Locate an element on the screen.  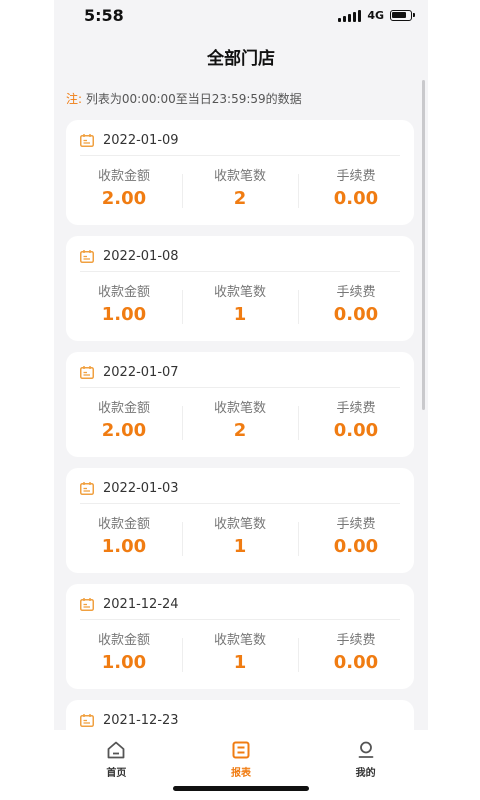
daily-record-card: 2022-01-09 收款金额 2.00 收款笔数 2 手续费 0.00 is located at coordinates (240, 172).